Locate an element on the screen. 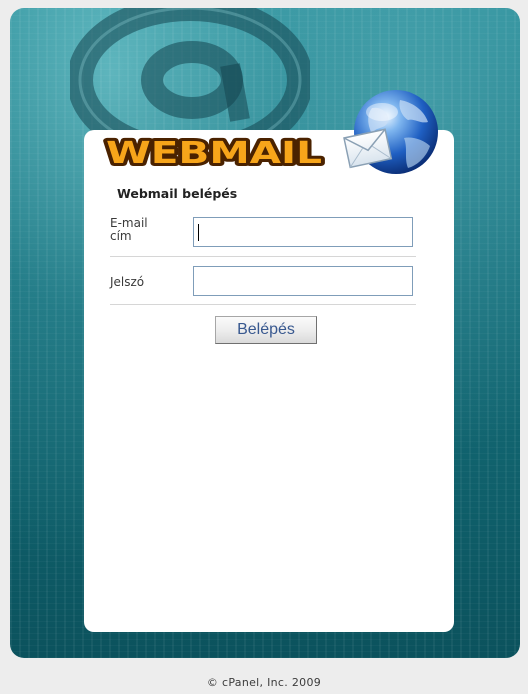 Image resolution: width=528 pixels, height=694 pixels. email-row: E-mail cím is located at coordinates (263, 235).